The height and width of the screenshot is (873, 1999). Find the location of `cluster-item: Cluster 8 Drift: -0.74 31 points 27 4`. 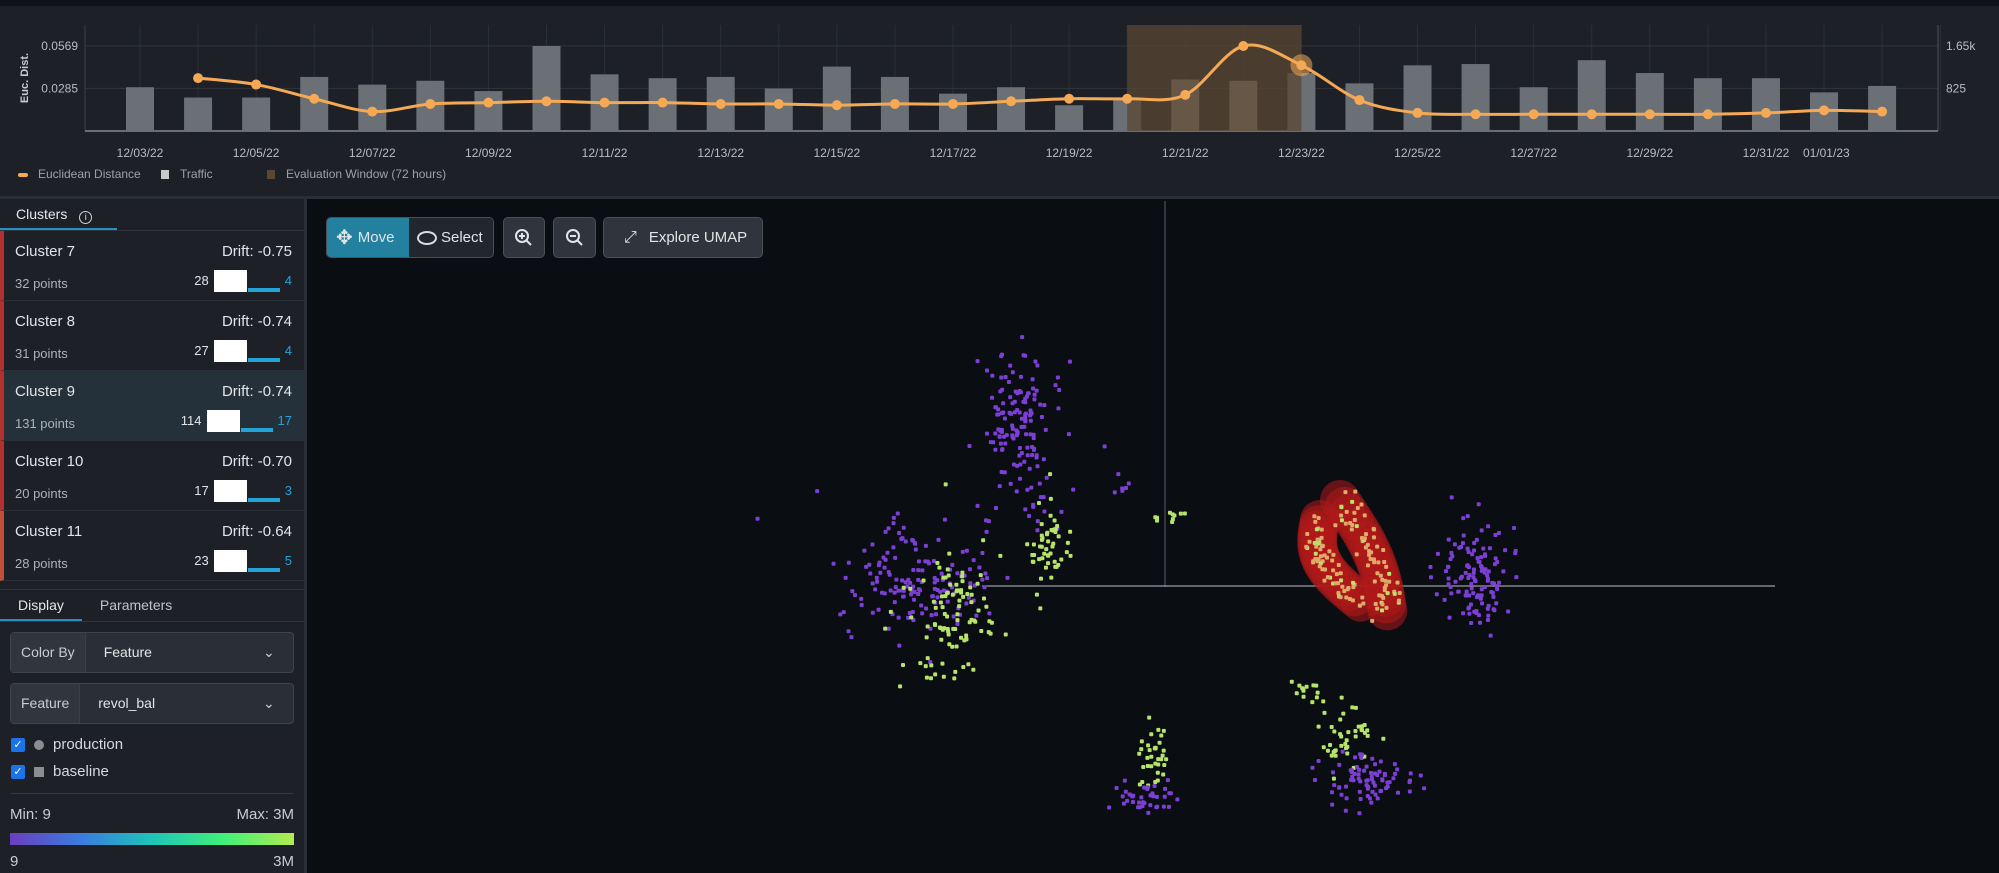

cluster-item: Cluster 8 Drift: -0.74 31 points 27 4 is located at coordinates (152, 336).